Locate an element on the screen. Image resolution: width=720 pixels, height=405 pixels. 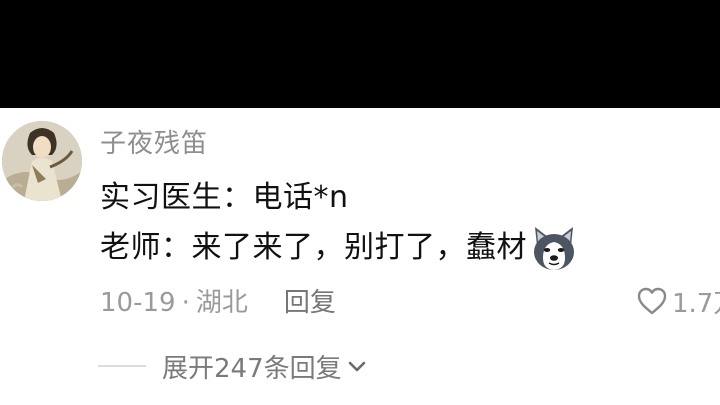
comment-location: 湖北 is located at coordinates (221, 303).